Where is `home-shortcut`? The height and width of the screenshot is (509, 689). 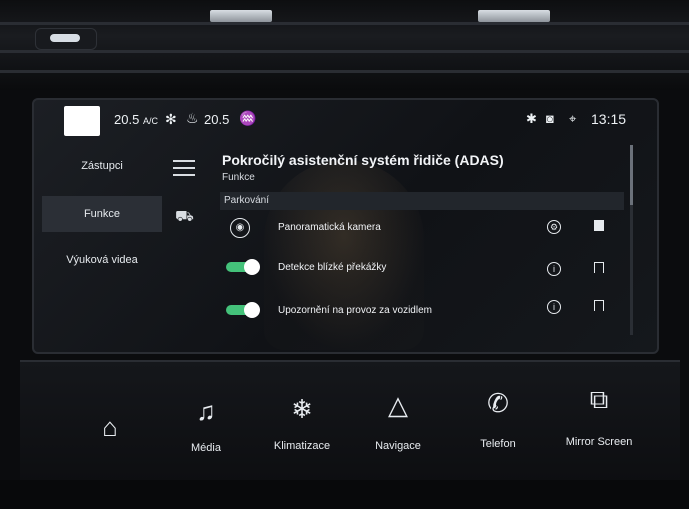 home-shortcut is located at coordinates (82, 121).